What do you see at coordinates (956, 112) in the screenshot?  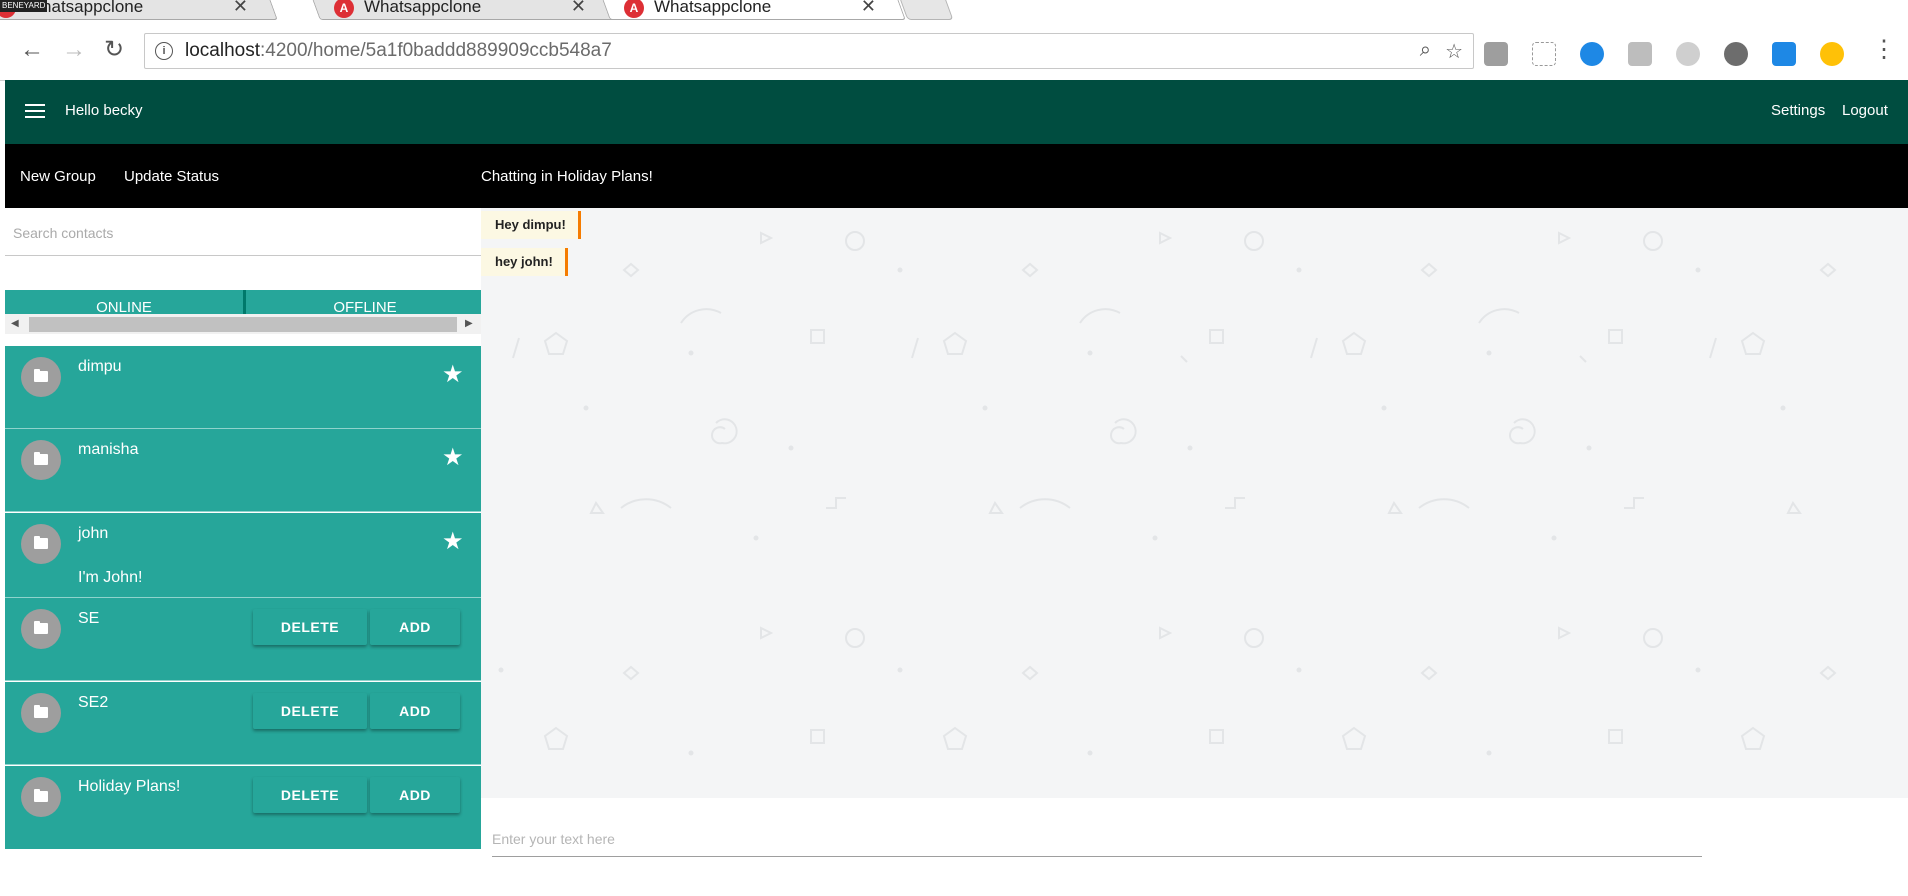 I see `app-header: Hello becky Settings Logout` at bounding box center [956, 112].